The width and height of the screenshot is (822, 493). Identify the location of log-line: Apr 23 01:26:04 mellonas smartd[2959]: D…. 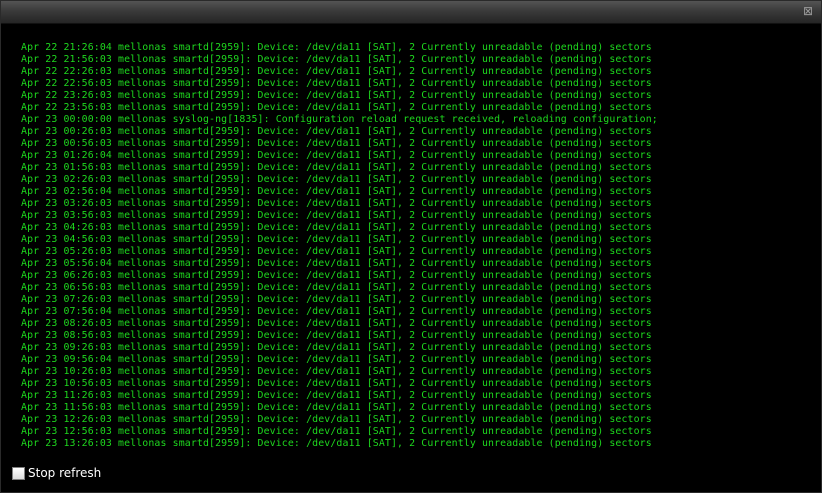
(336, 155).